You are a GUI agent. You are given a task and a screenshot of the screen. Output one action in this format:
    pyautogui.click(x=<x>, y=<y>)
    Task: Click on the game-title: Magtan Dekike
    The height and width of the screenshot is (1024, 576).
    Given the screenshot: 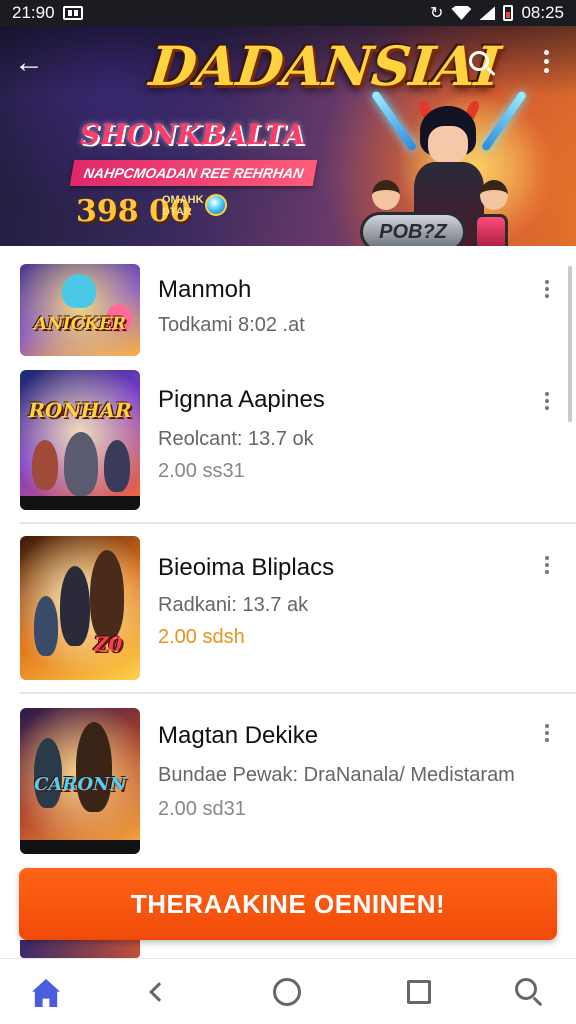 What is the action you would take?
    pyautogui.click(x=238, y=735)
    